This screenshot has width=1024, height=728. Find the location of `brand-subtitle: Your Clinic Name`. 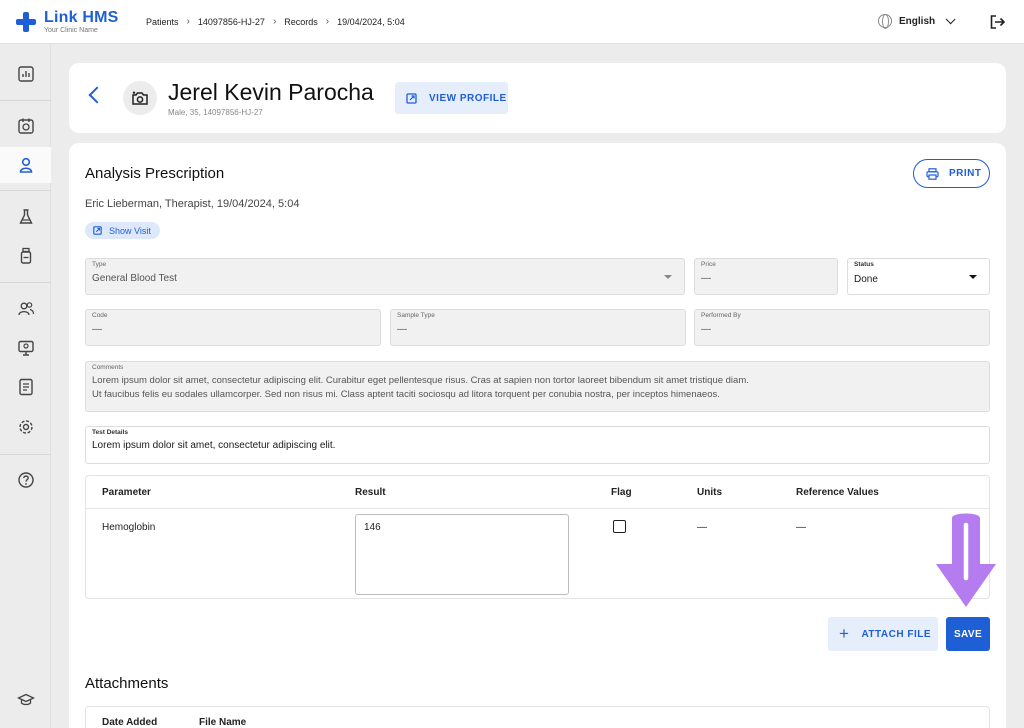

brand-subtitle: Your Clinic Name is located at coordinates (71, 30).